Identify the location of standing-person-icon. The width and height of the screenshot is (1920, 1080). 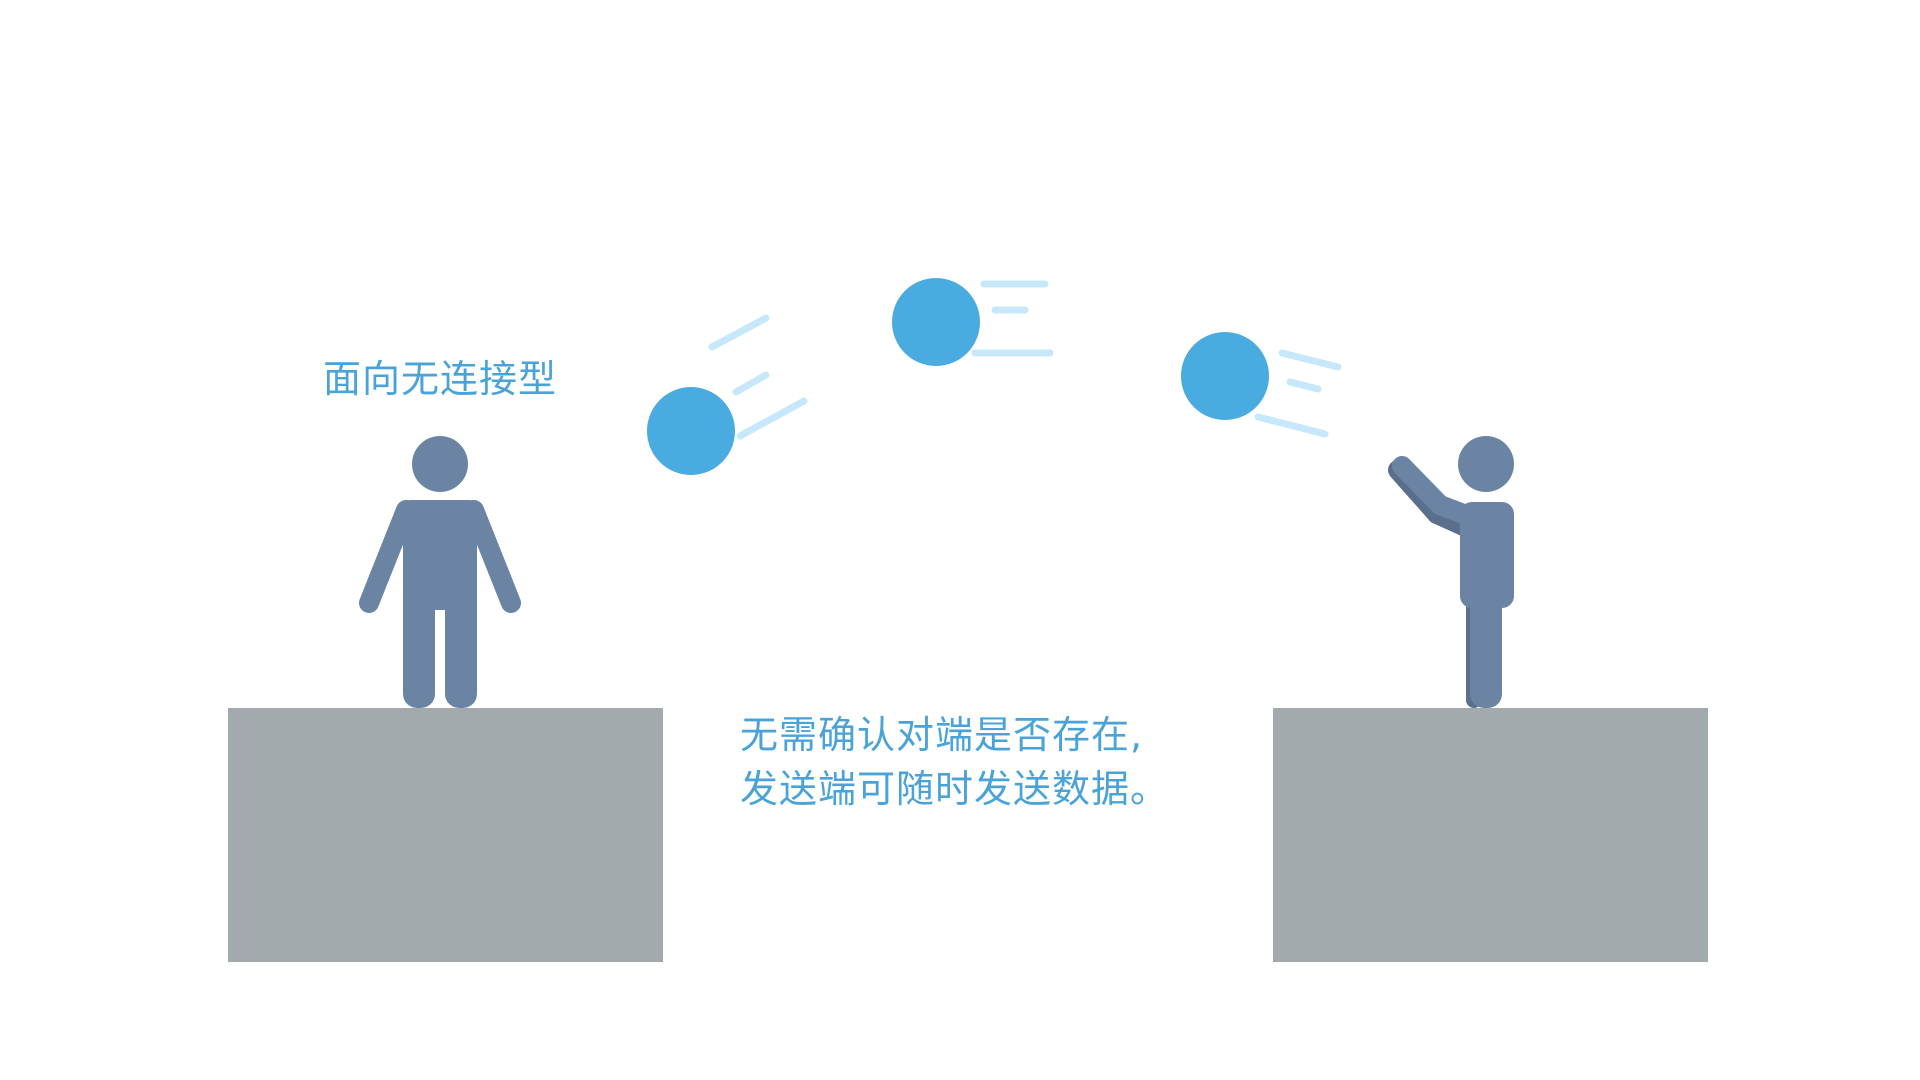
(440, 572).